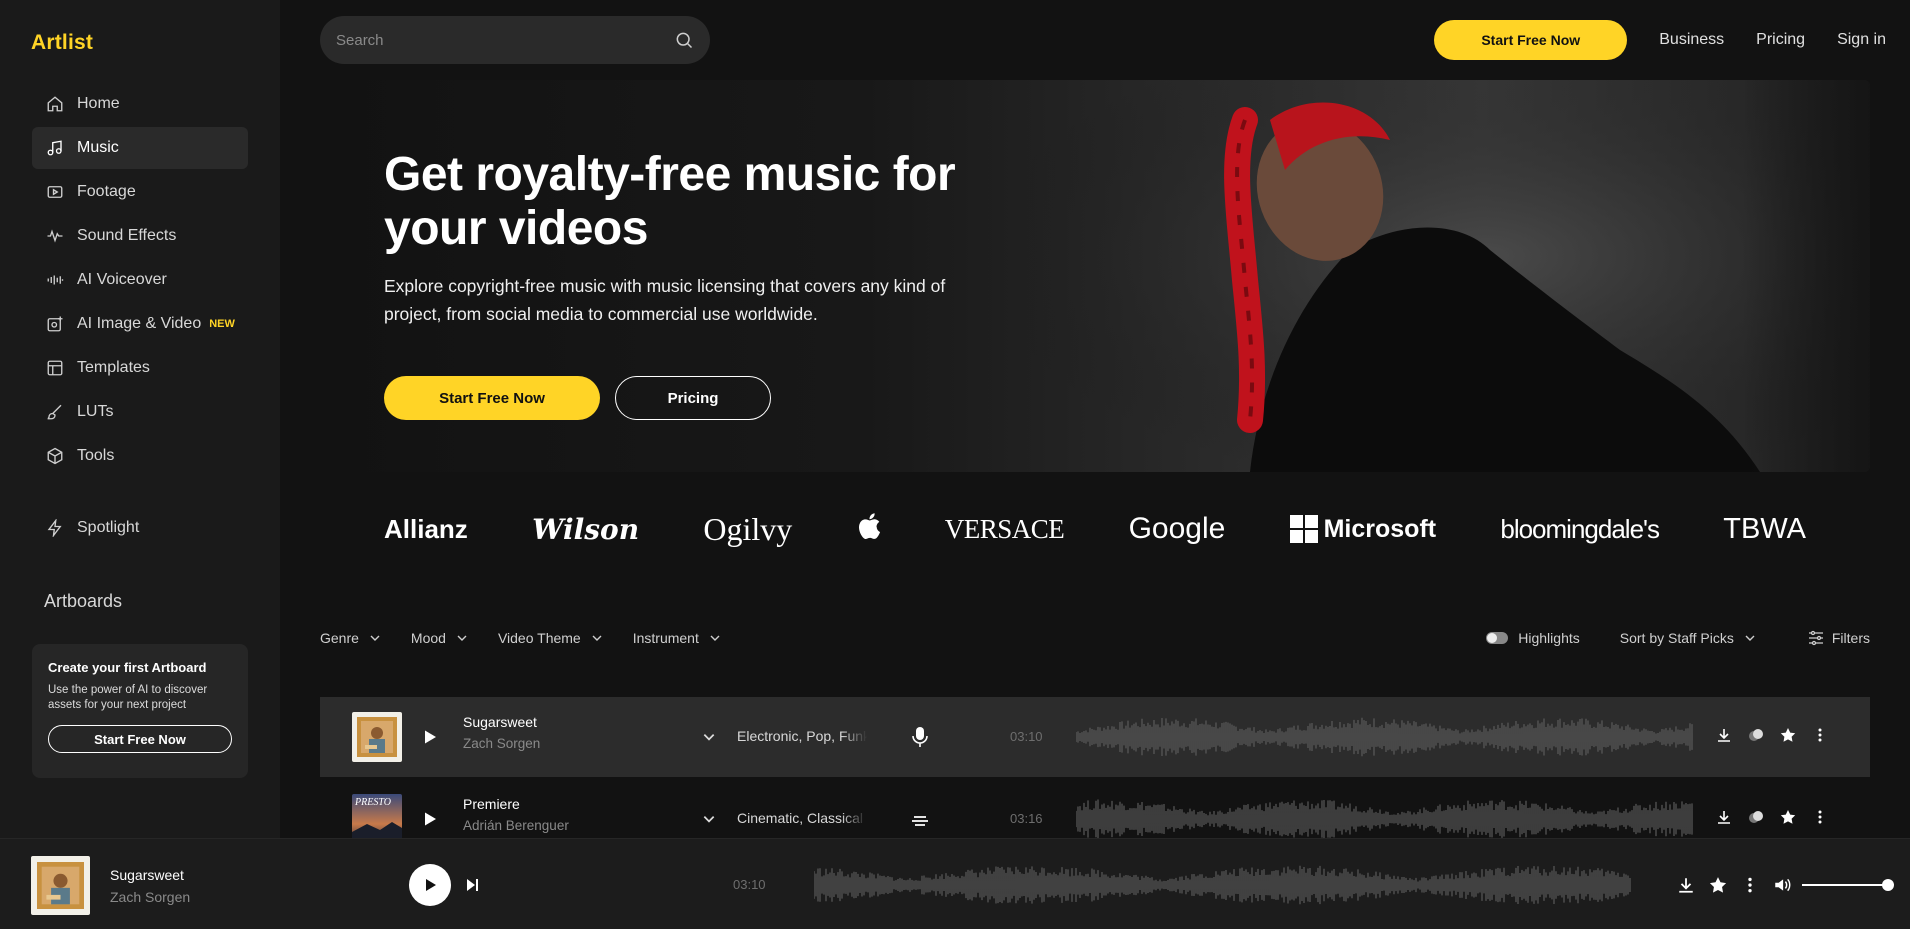  What do you see at coordinates (127, 667) in the screenshot?
I see `artboard-card-title: Create your first Artboard` at bounding box center [127, 667].